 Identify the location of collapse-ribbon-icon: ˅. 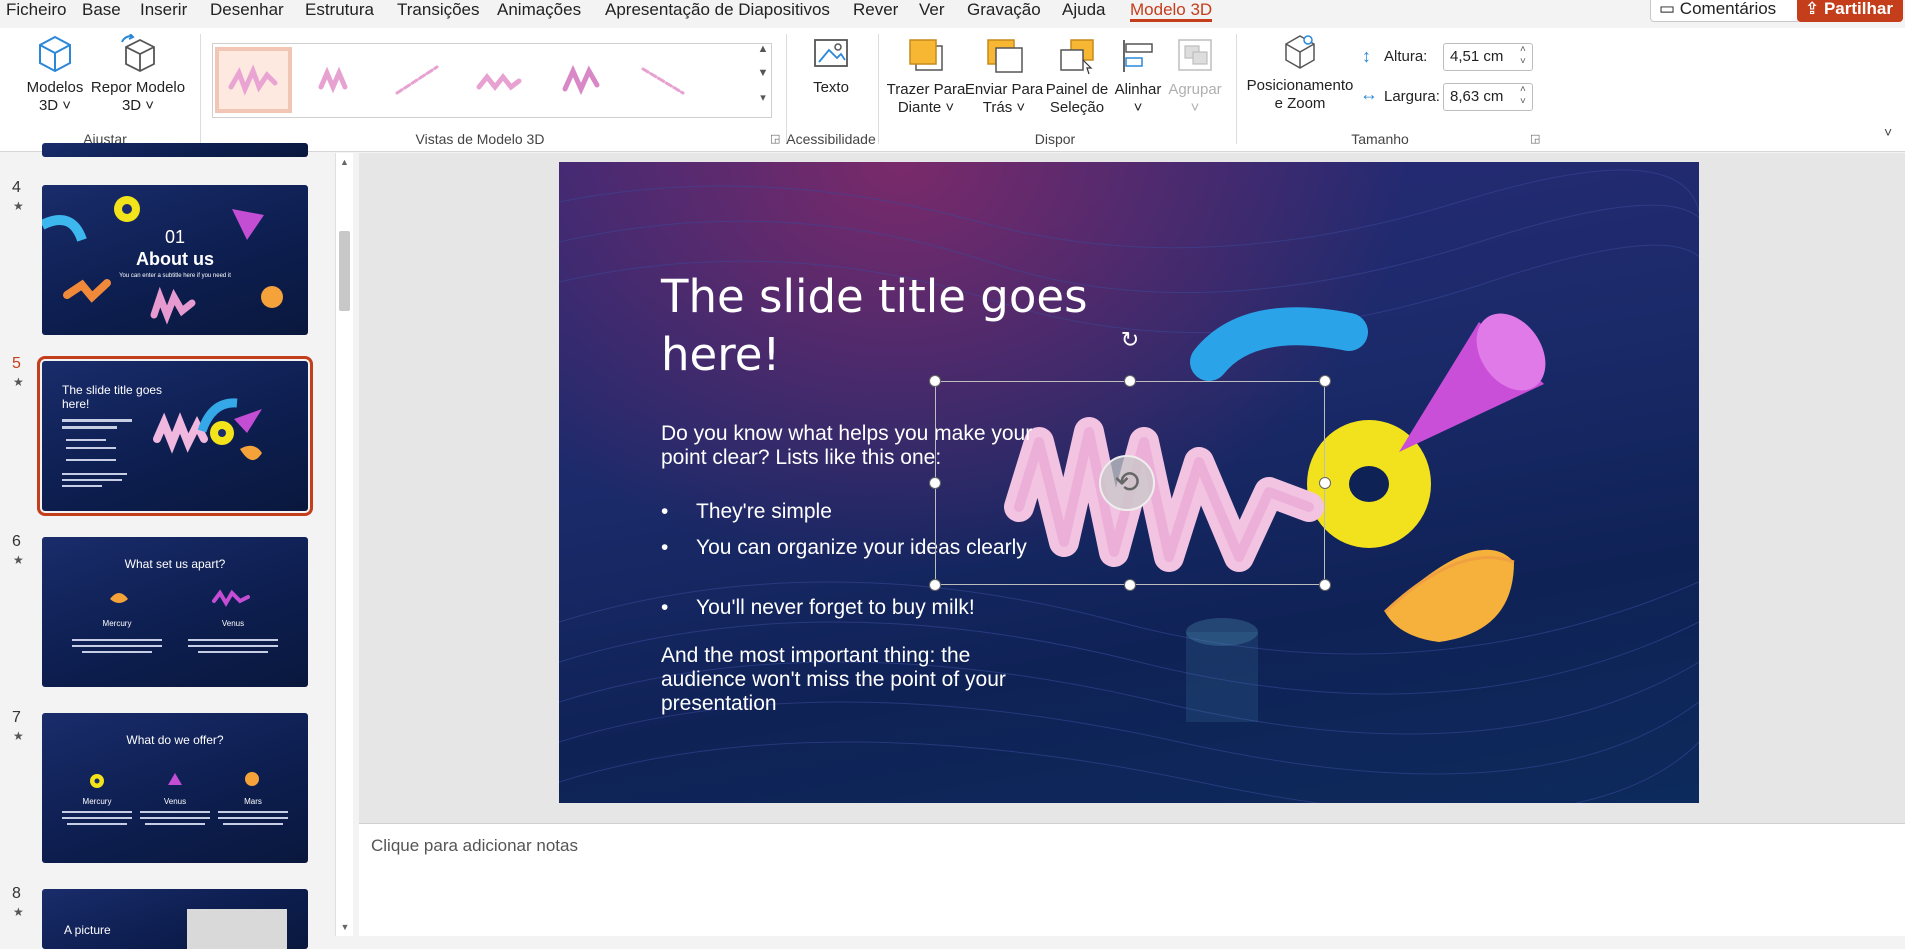
(1888, 132).